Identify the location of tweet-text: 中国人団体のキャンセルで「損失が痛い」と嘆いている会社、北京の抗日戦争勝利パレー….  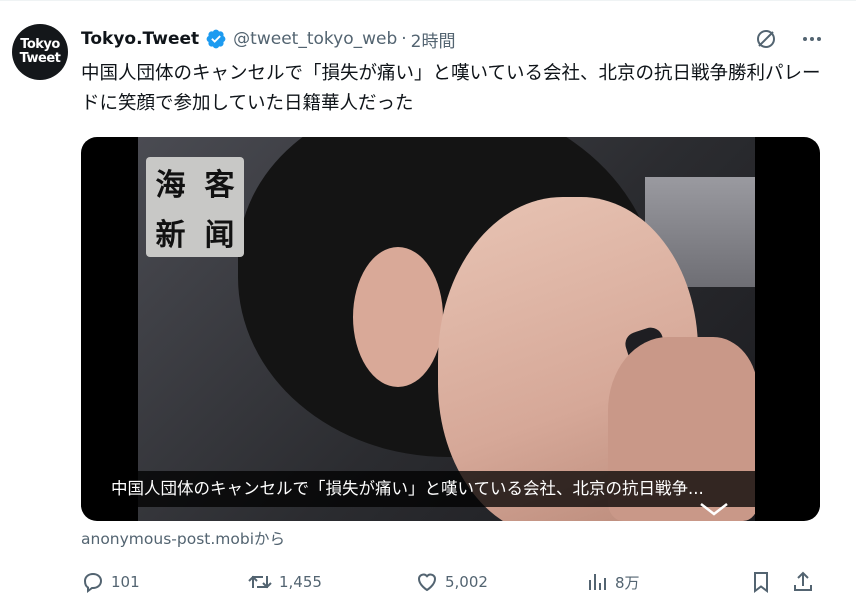
(451, 88).